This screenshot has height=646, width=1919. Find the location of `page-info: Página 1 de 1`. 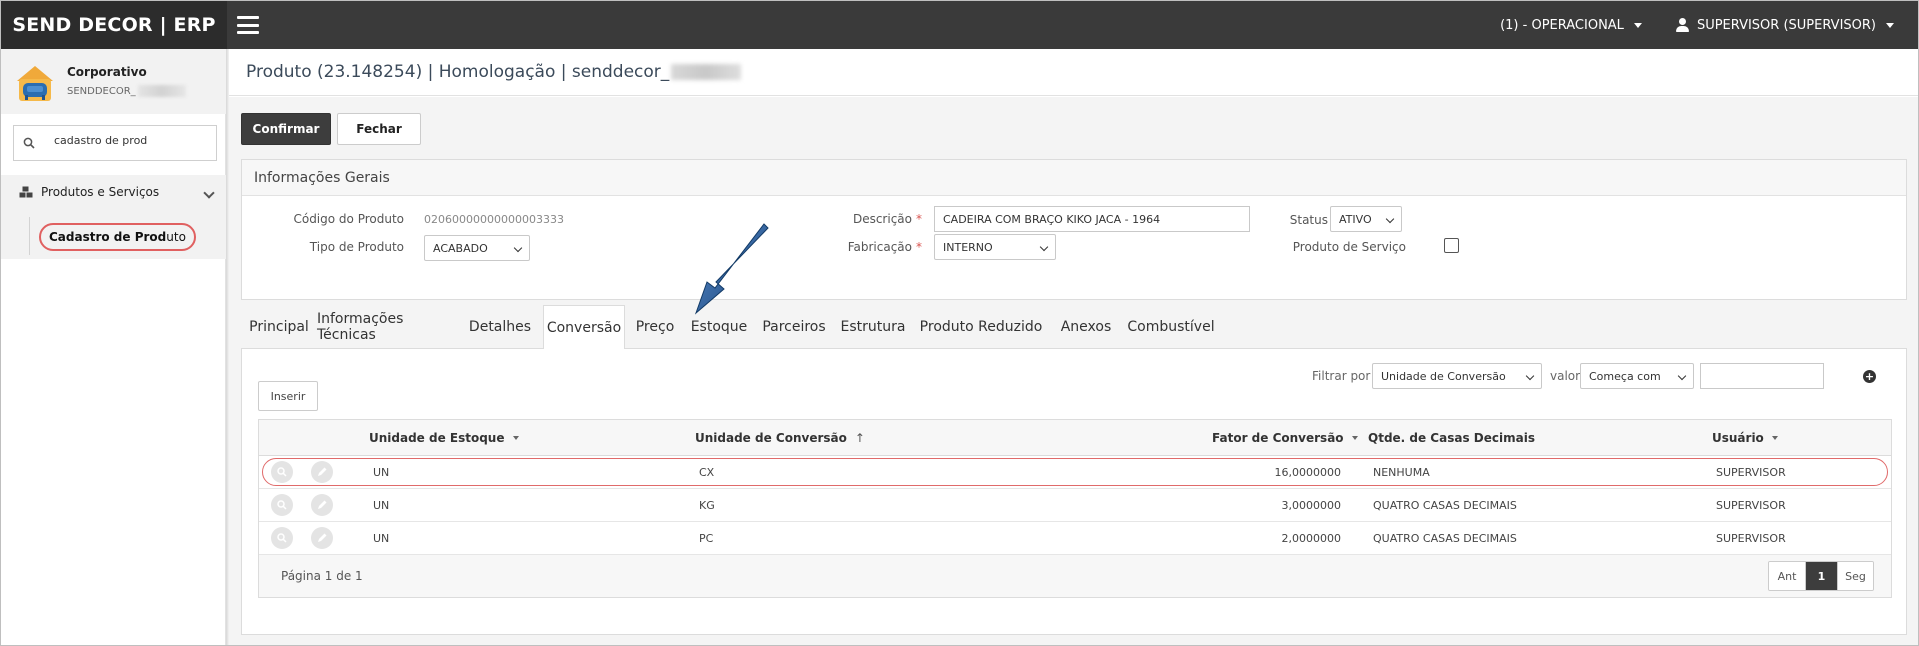

page-info: Página 1 de 1 is located at coordinates (322, 576).